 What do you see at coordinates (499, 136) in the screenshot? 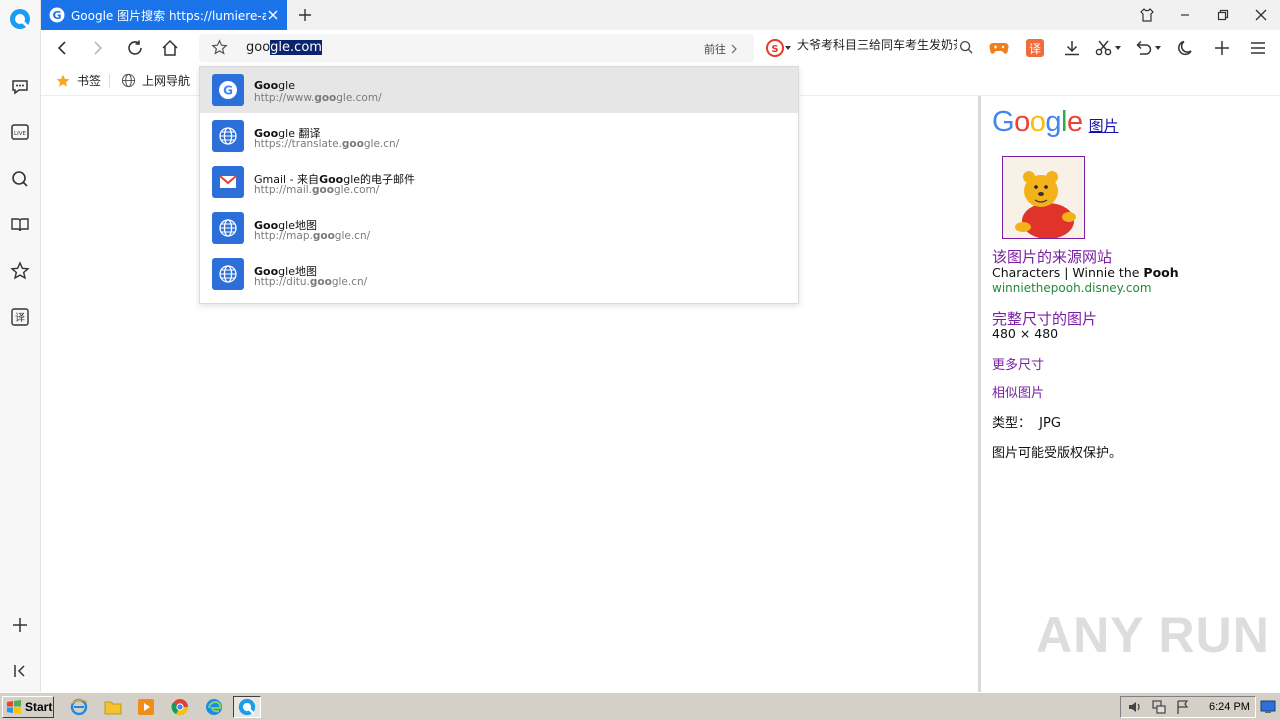
I see `suggestion-item: Google 翻译 https://translate.google.cn/` at bounding box center [499, 136].